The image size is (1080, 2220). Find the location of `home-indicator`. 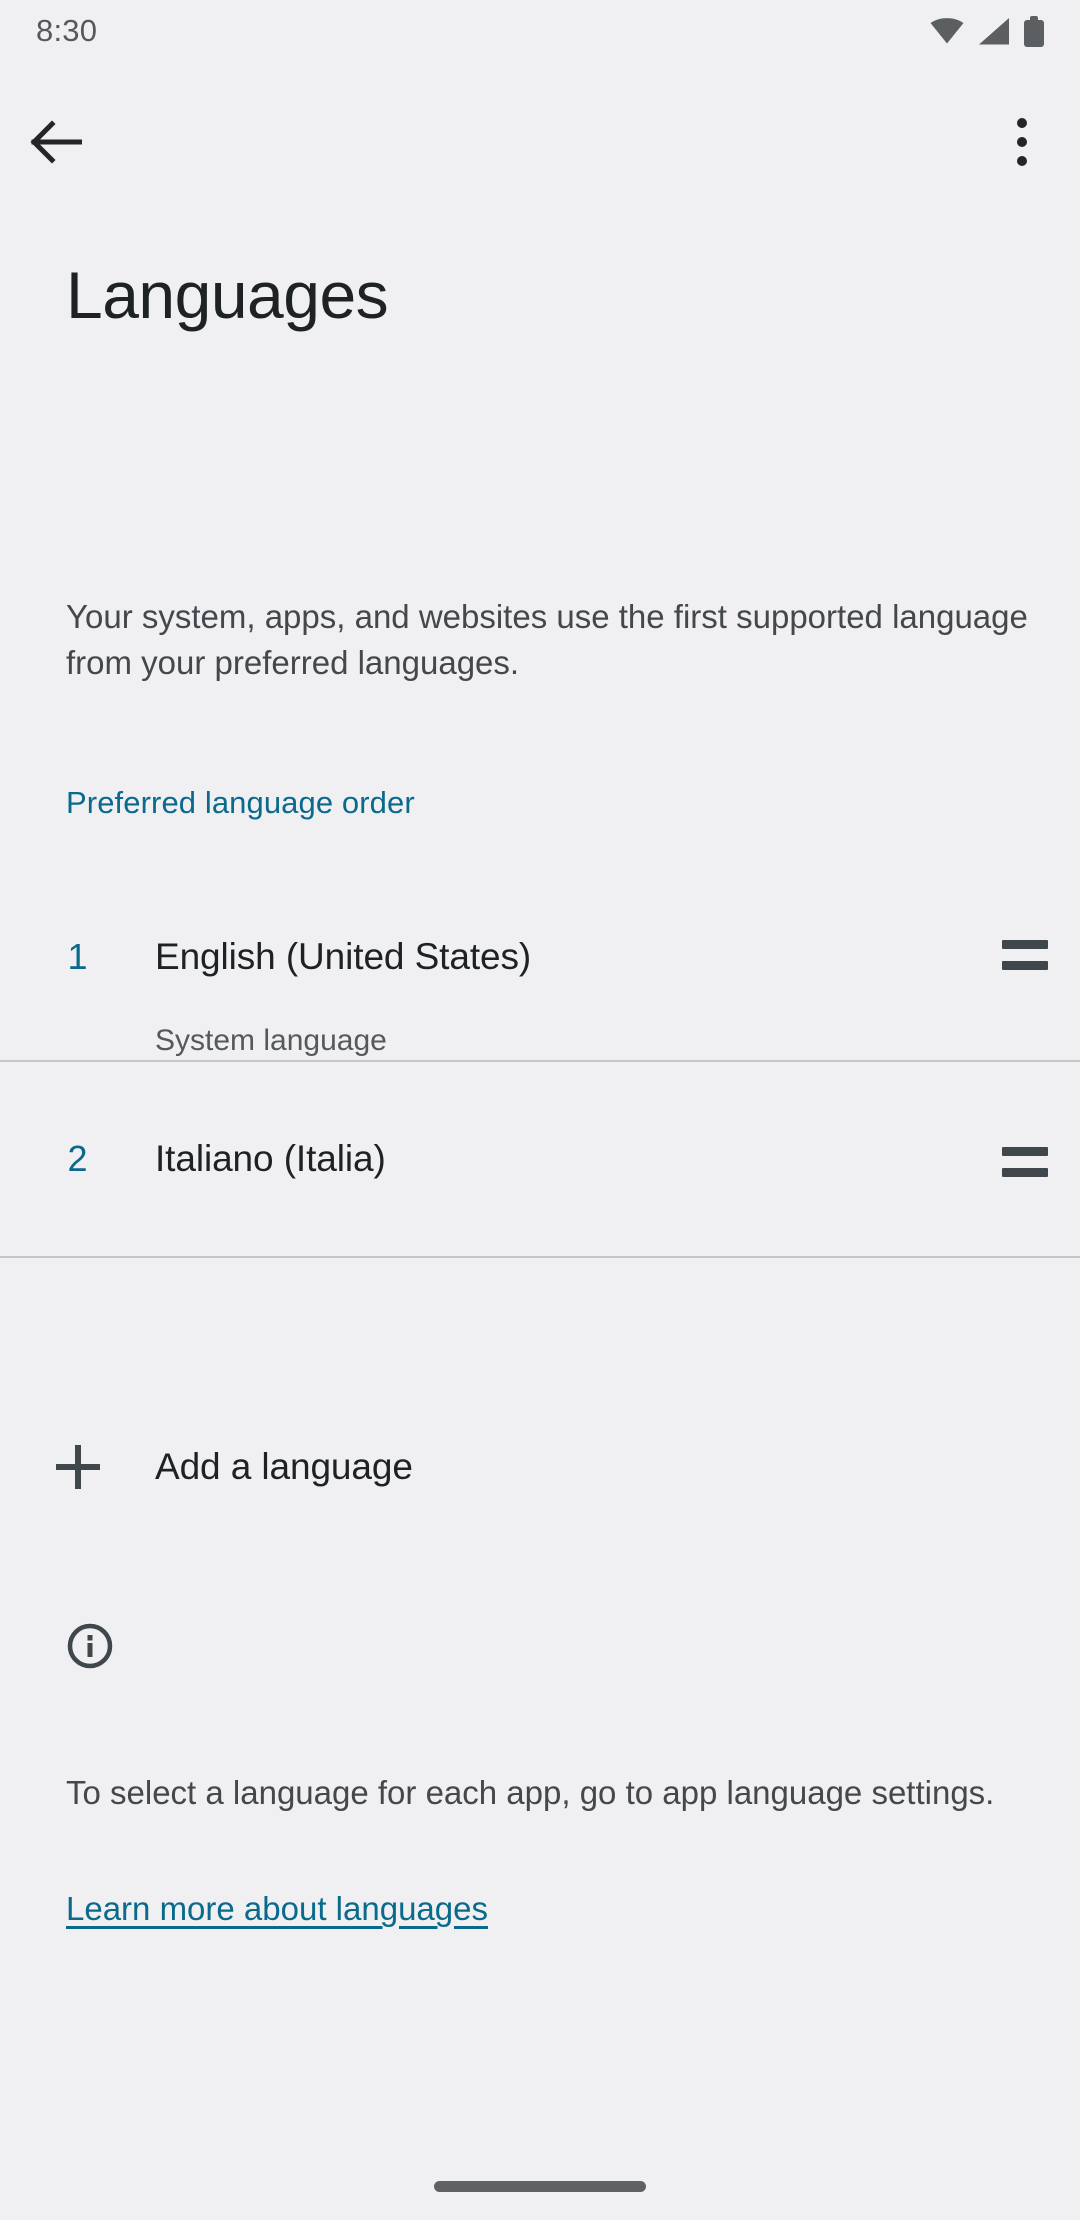

home-indicator is located at coordinates (540, 2186).